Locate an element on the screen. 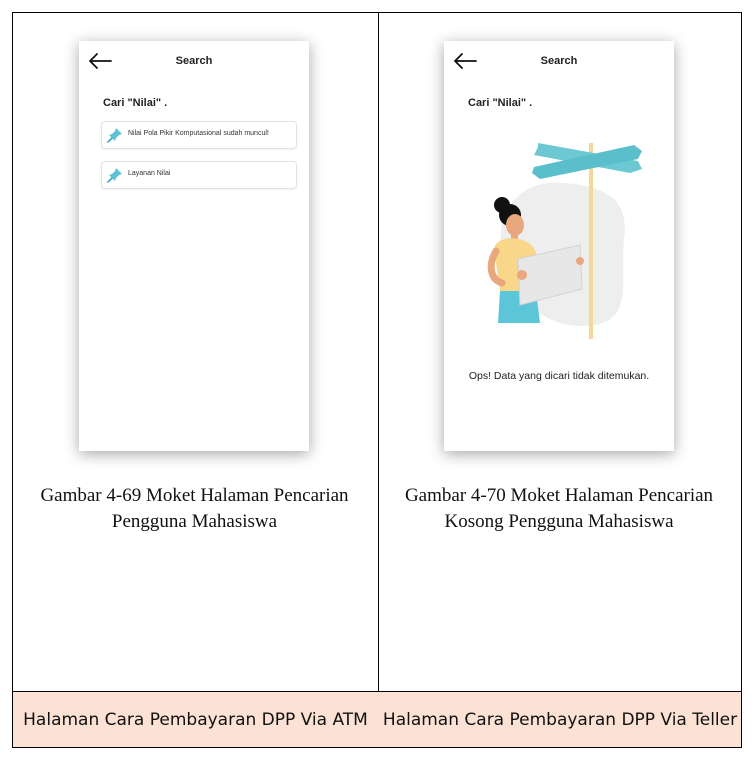 This screenshot has height=766, width=756. search-result-item: Layanan Nilai is located at coordinates (199, 175).